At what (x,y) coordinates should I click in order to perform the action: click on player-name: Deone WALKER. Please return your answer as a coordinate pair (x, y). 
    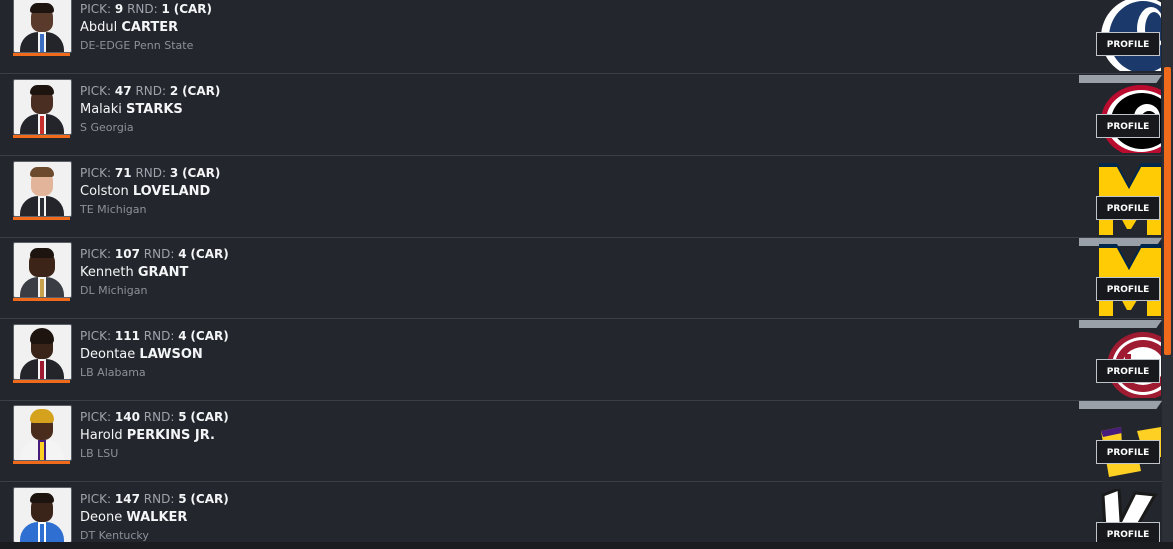
    Looking at the image, I should click on (134, 517).